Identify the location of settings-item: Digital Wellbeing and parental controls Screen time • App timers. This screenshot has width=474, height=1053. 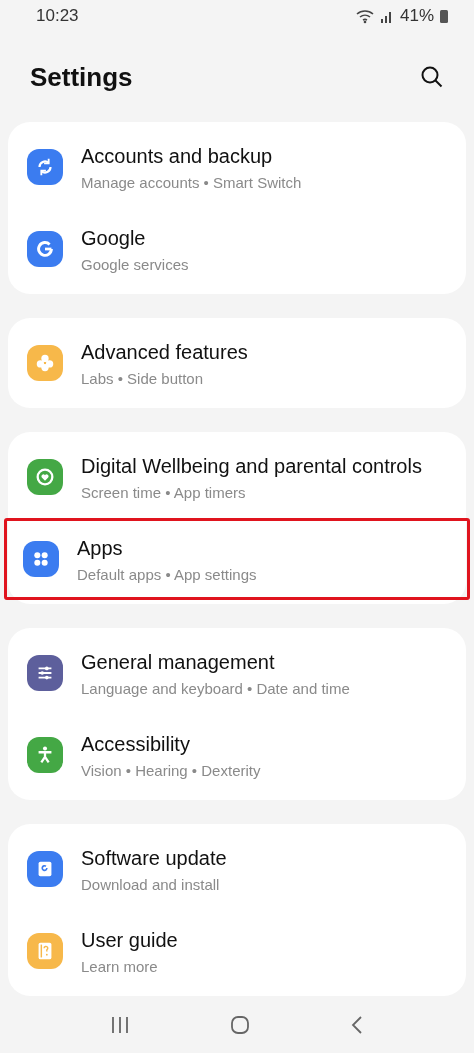
(237, 477).